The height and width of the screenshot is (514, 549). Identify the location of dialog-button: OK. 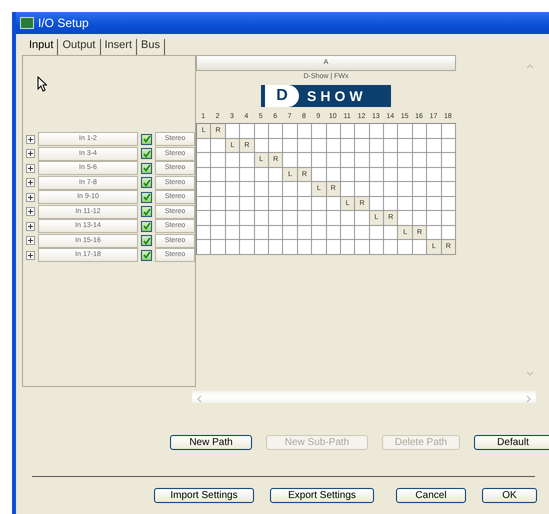
(509, 495).